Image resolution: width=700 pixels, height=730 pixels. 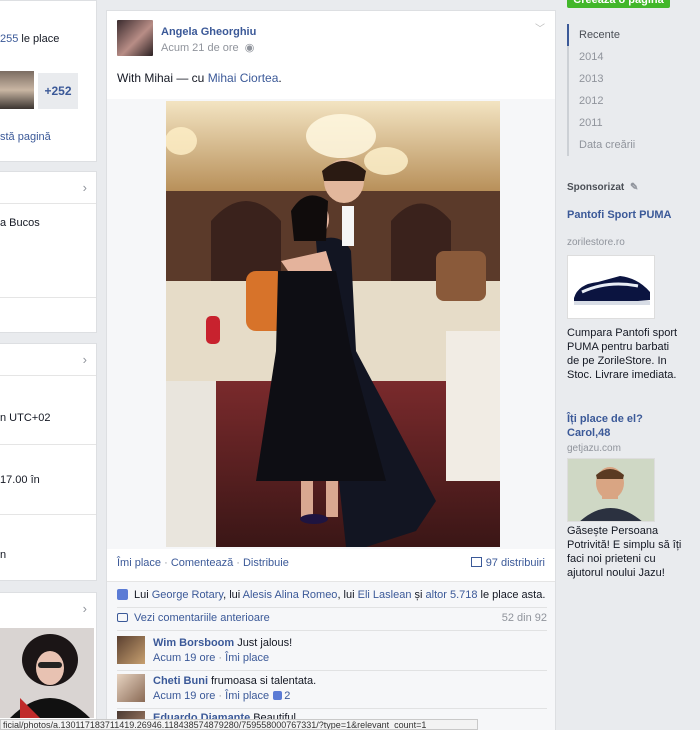 What do you see at coordinates (180, 681) in the screenshot?
I see `commenter-name: Cheti Buni` at bounding box center [180, 681].